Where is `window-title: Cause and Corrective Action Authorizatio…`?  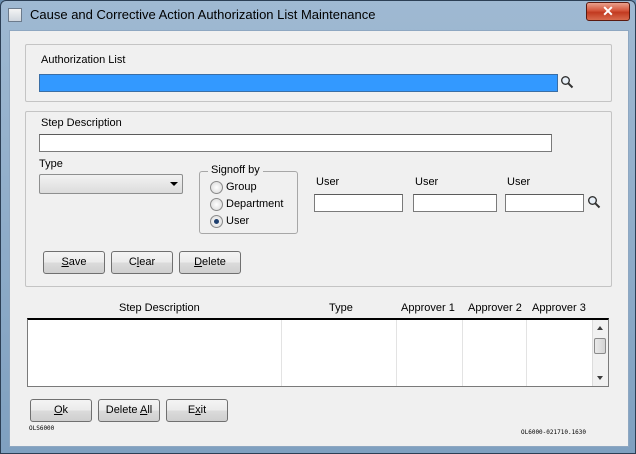
window-title: Cause and Corrective Action Authorizatio… is located at coordinates (203, 14).